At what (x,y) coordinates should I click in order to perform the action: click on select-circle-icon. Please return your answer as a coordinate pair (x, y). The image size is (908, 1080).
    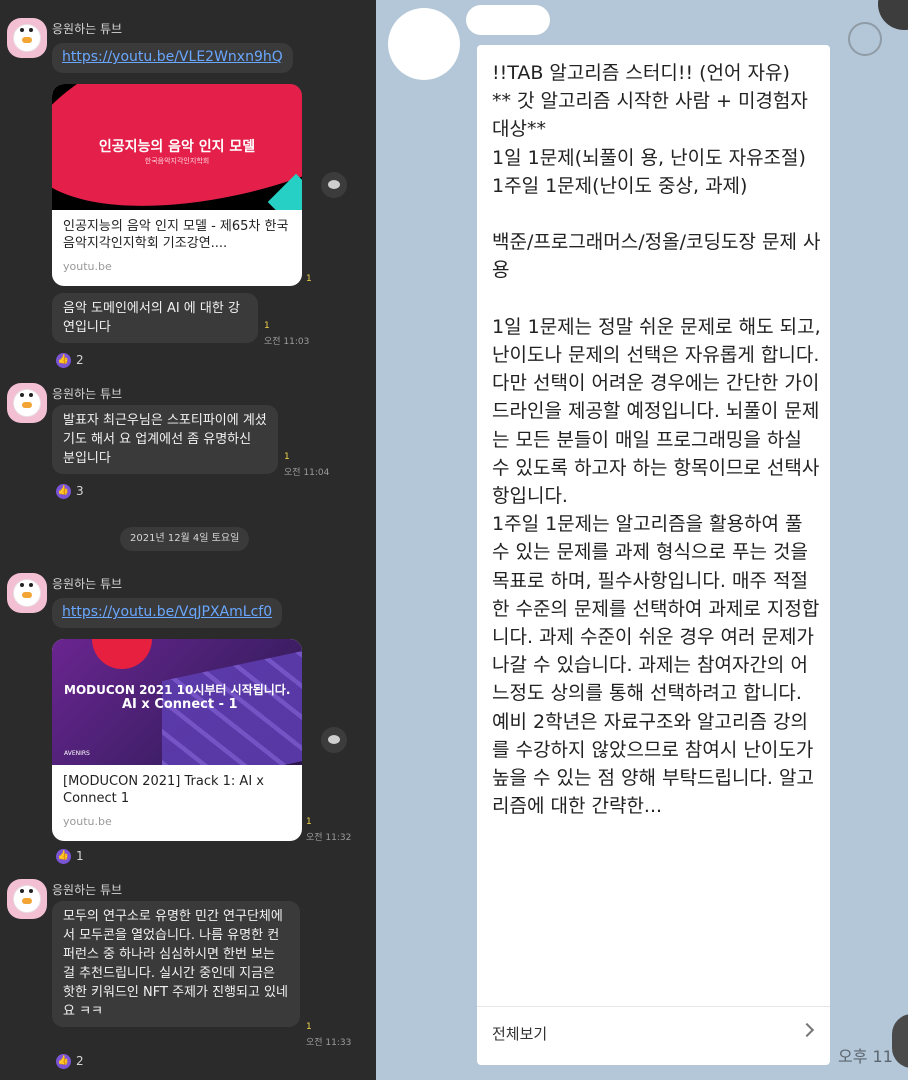
    Looking at the image, I should click on (865, 39).